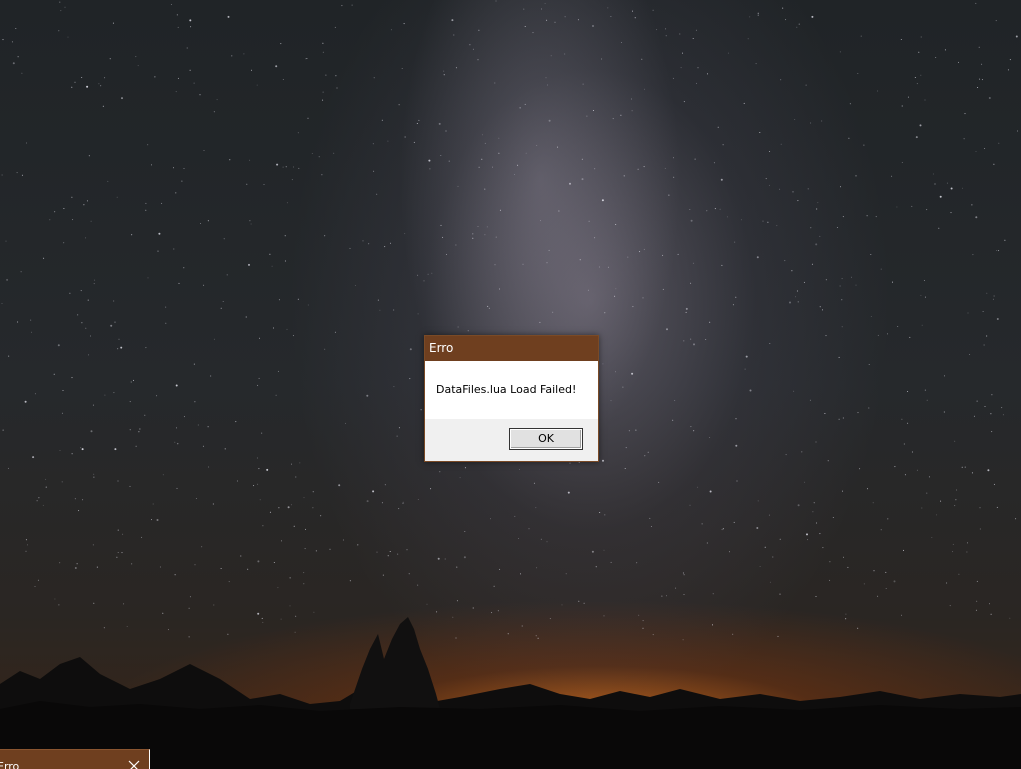 The image size is (1021, 769). What do you see at coordinates (134, 764) in the screenshot?
I see `close-icon` at bounding box center [134, 764].